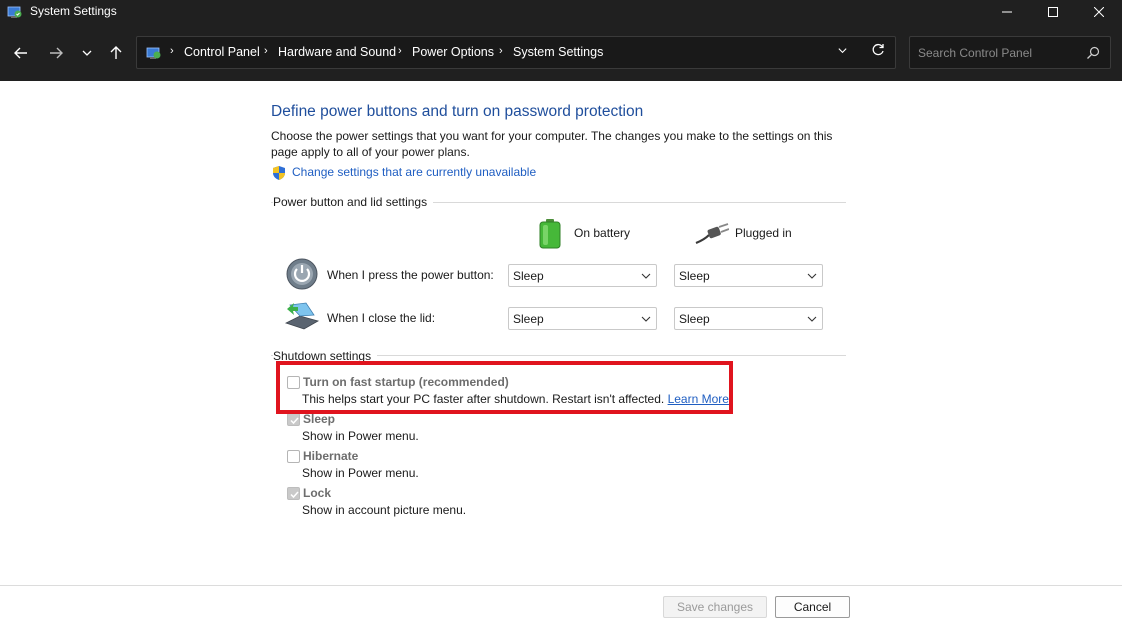 The width and height of the screenshot is (1122, 624). I want to click on search-icon, so click(1093, 52).